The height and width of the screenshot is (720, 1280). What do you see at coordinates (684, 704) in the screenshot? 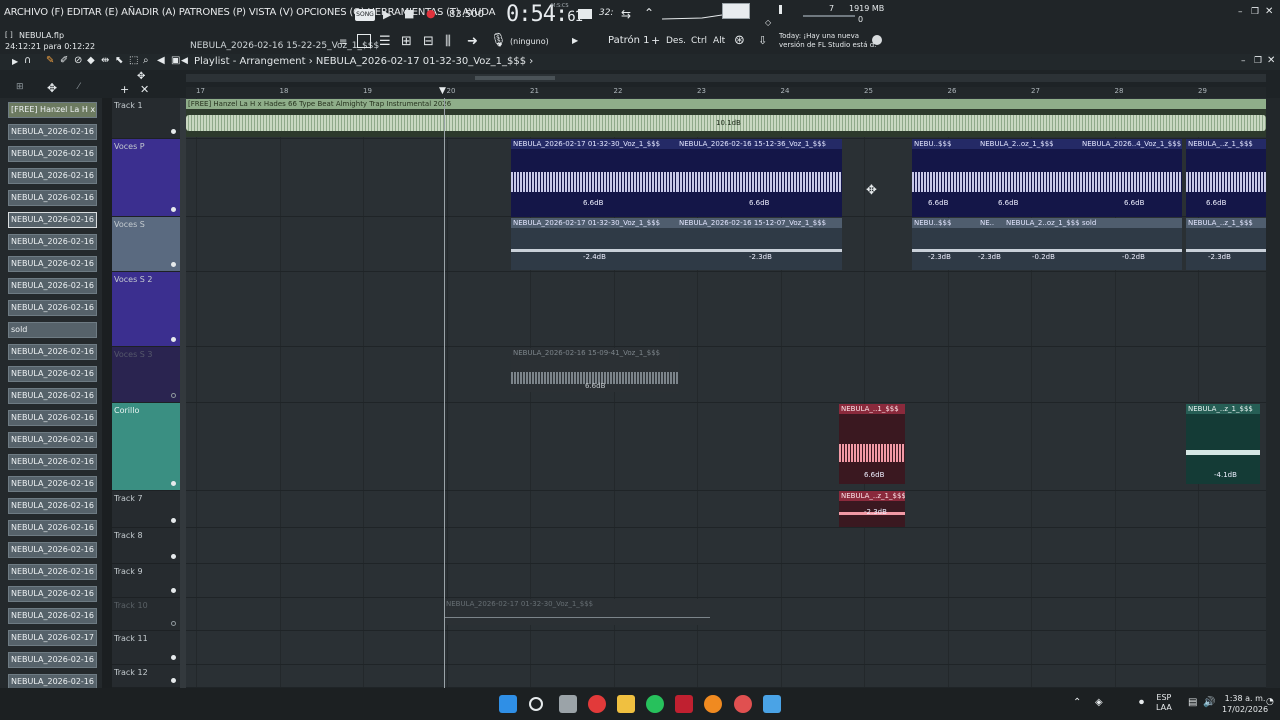
I see `app-red-icon` at bounding box center [684, 704].